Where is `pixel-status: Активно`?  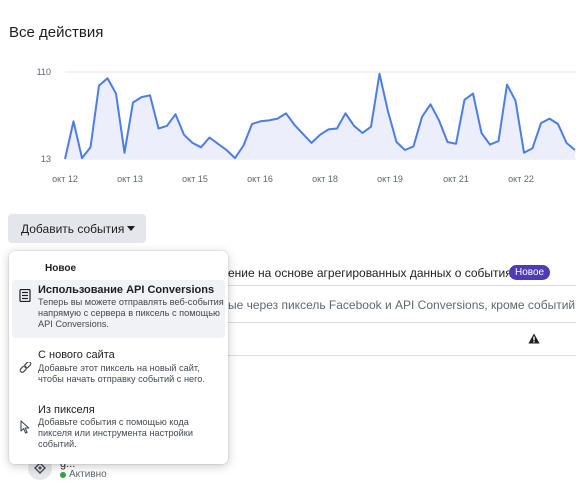
pixel-status: Активно is located at coordinates (83, 474).